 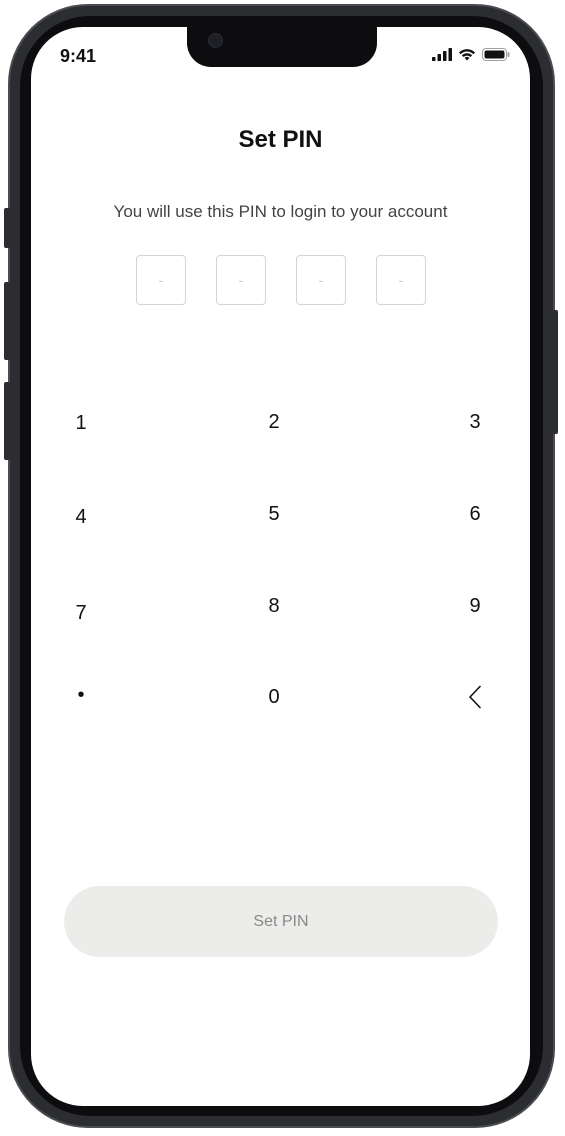 What do you see at coordinates (7, 421) in the screenshot?
I see `volume-down-button` at bounding box center [7, 421].